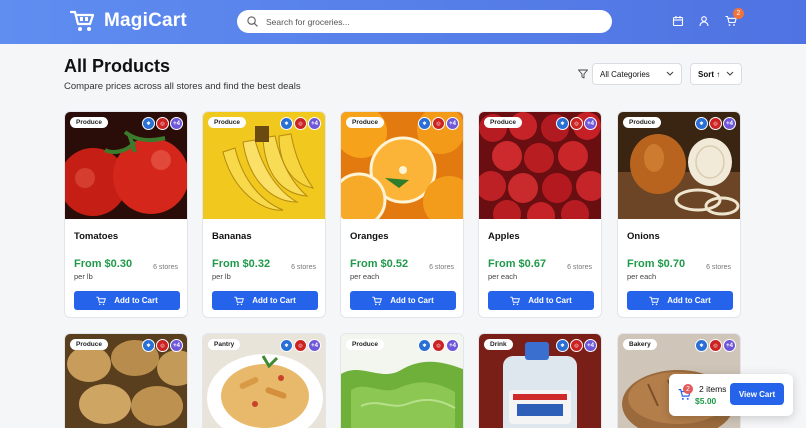  I want to click on page-title: All Products, so click(117, 66).